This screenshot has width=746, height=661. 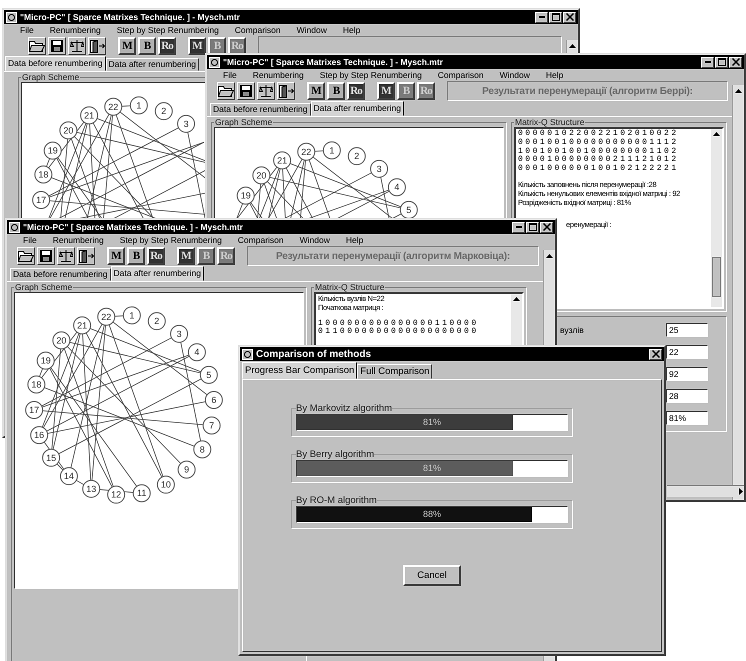 I want to click on matrix-row-text: 1000000000000000110000, so click(x=399, y=324).